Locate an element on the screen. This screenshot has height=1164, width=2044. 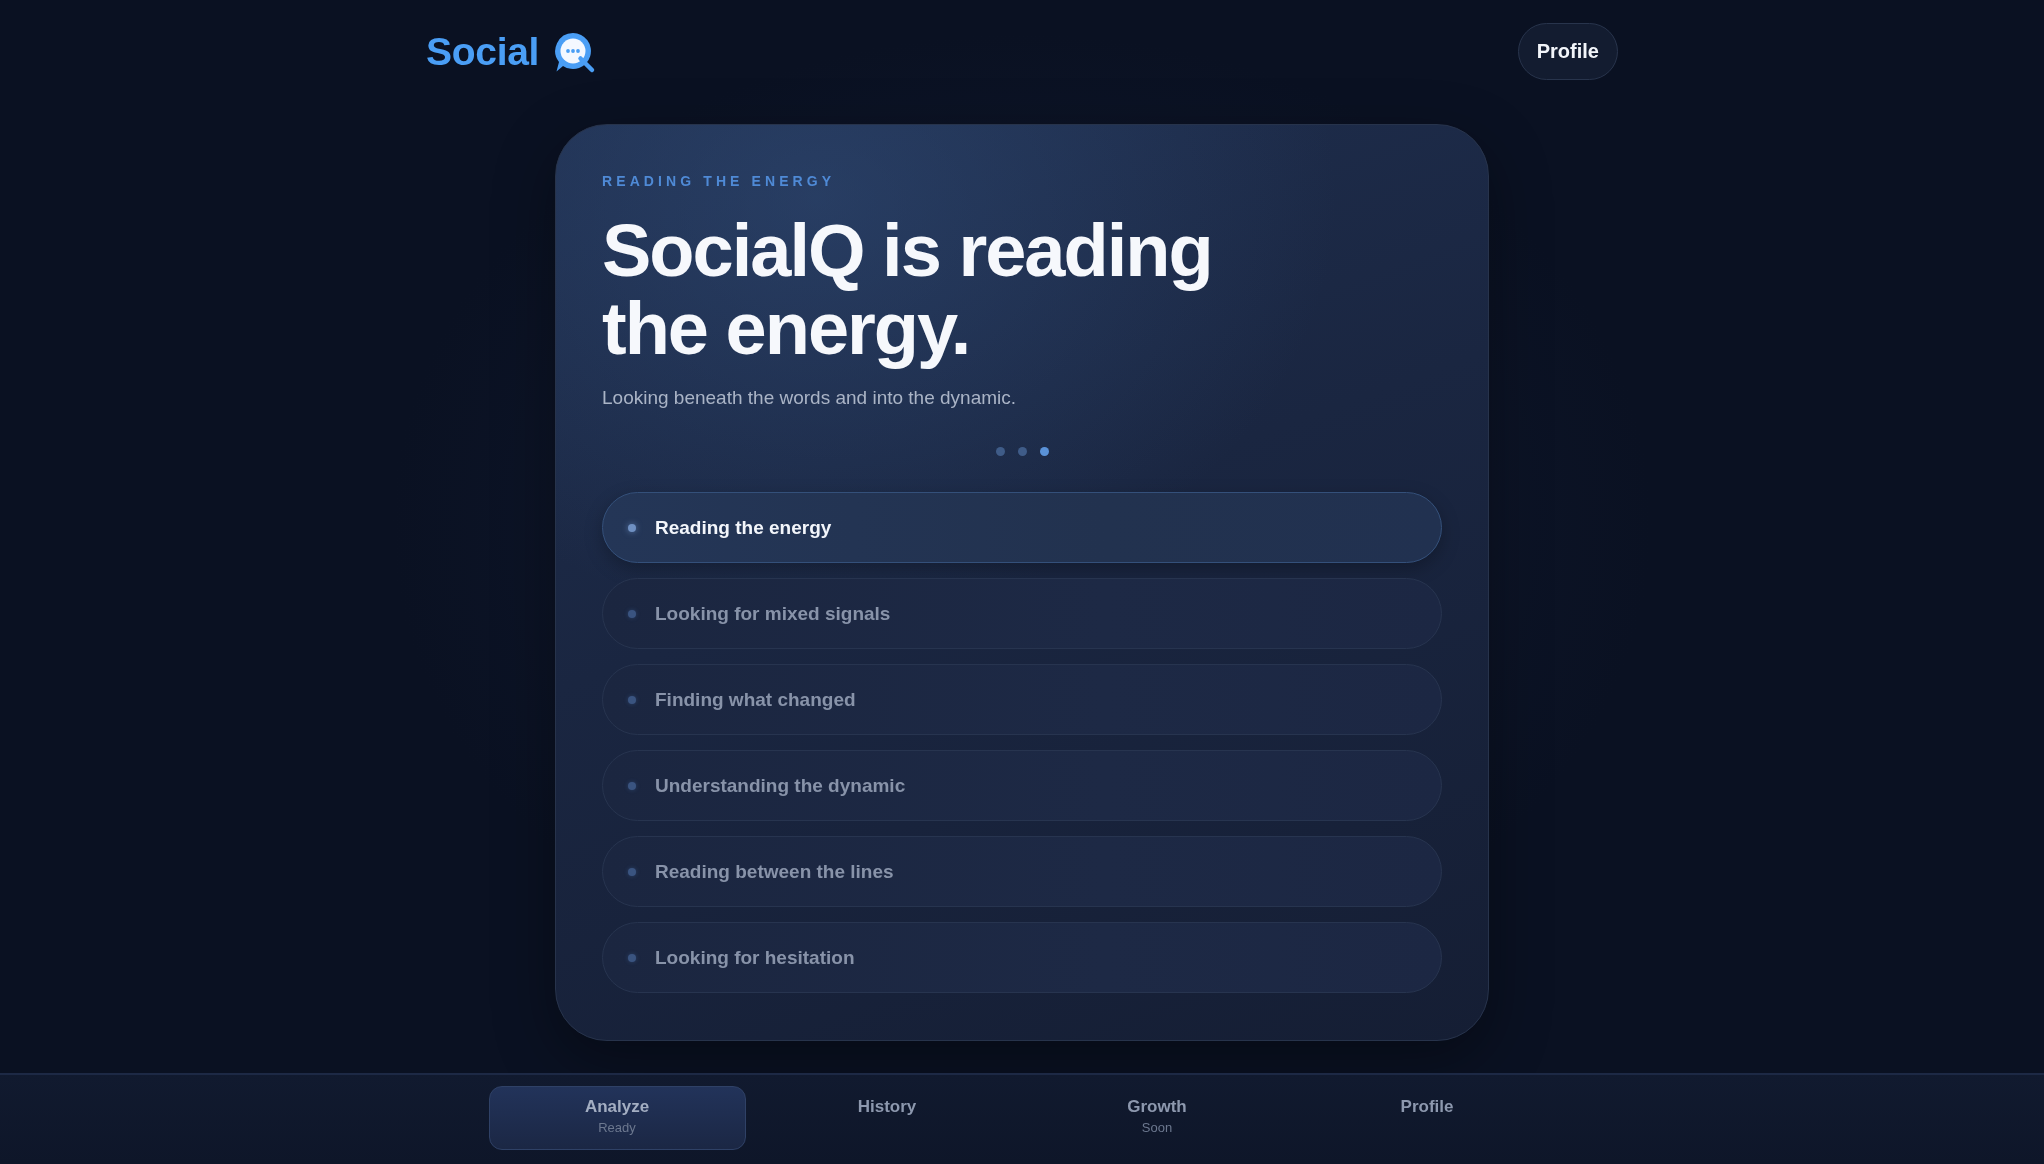
tab-label: Growth is located at coordinates (1157, 1107).